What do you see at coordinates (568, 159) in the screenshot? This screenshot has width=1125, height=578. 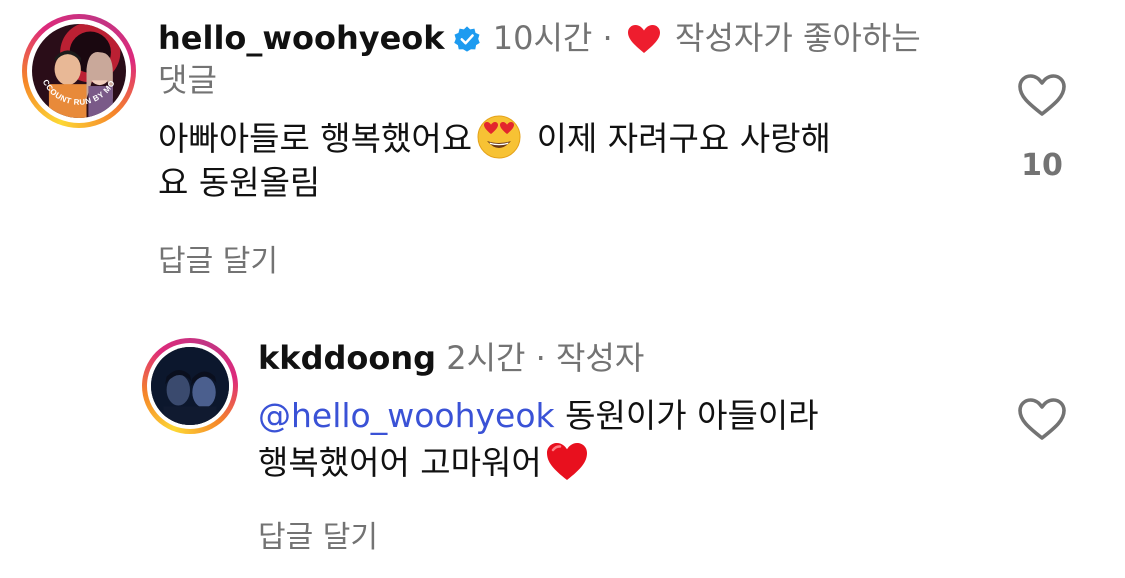 I see `comment-text: 아빠아들로 행복했어요 이제 자려구요 사랑해 요 동원올림` at bounding box center [568, 159].